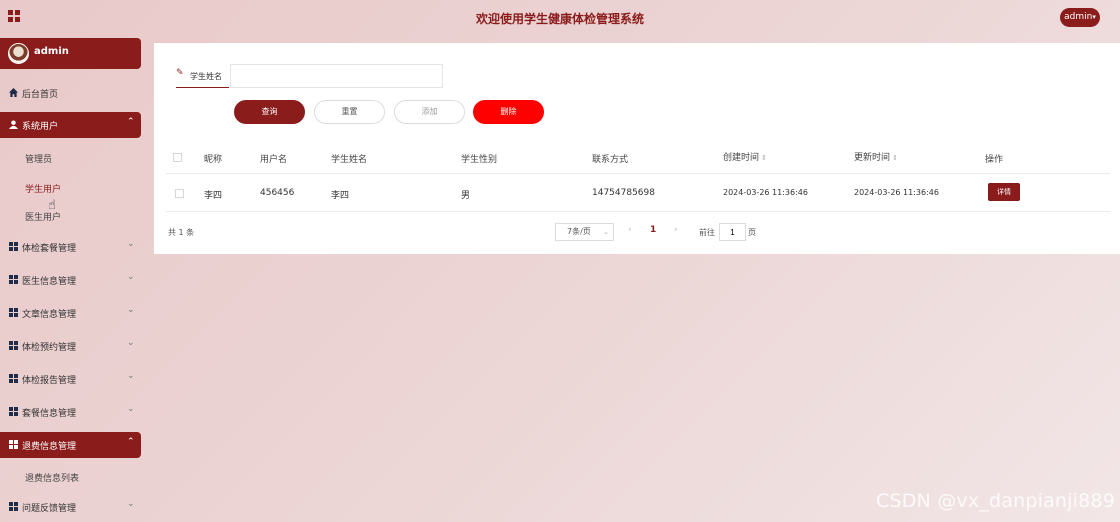  What do you see at coordinates (181, 232) in the screenshot?
I see `total-count: 共 1 条` at bounding box center [181, 232].